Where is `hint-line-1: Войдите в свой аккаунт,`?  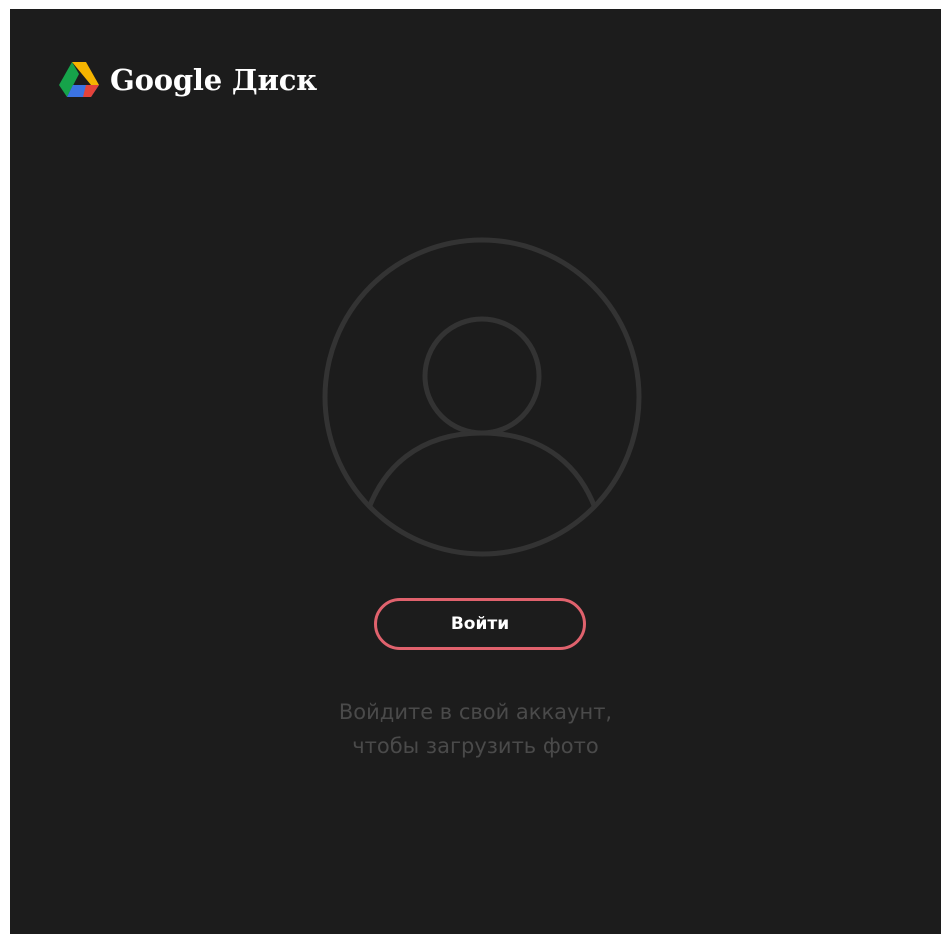 hint-line-1: Войдите в свой аккаунт, is located at coordinates (475, 712).